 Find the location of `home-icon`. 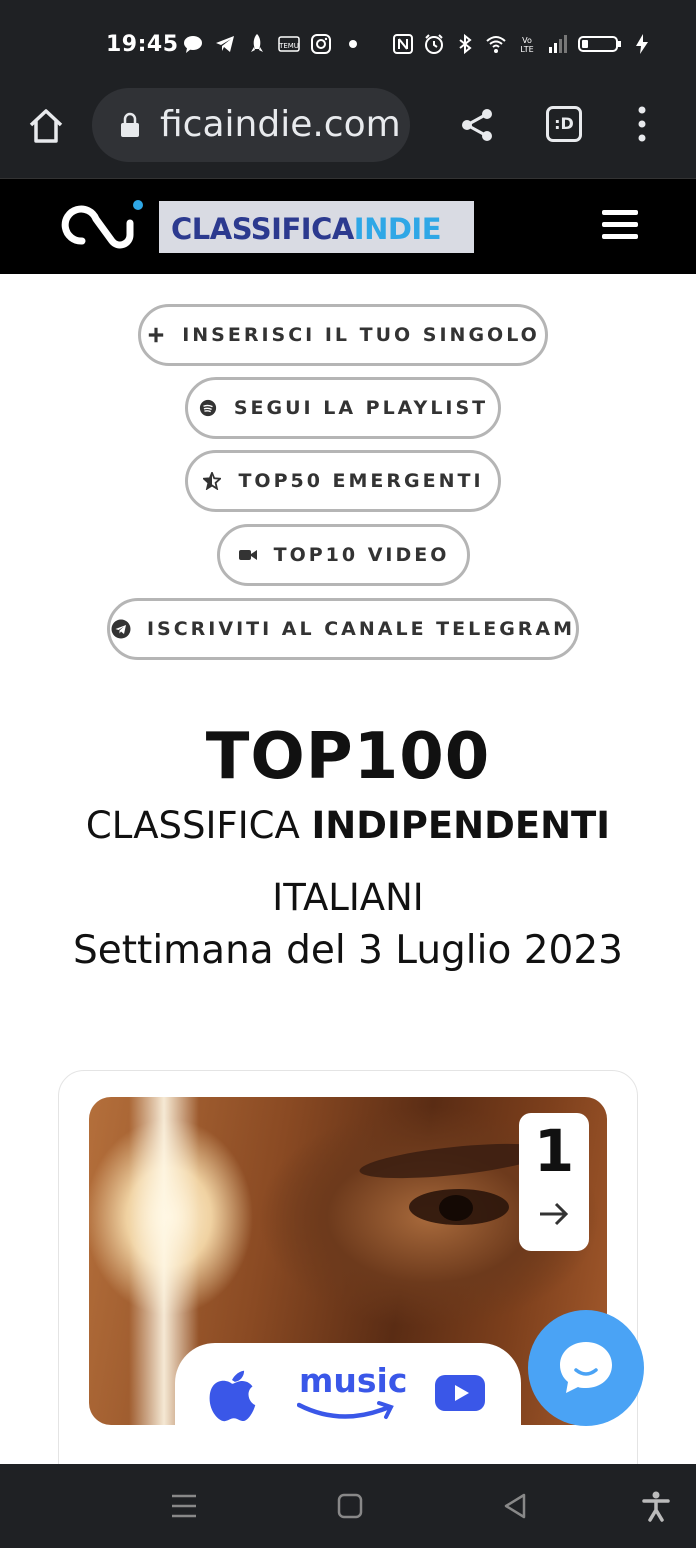

home-icon is located at coordinates (46, 126).